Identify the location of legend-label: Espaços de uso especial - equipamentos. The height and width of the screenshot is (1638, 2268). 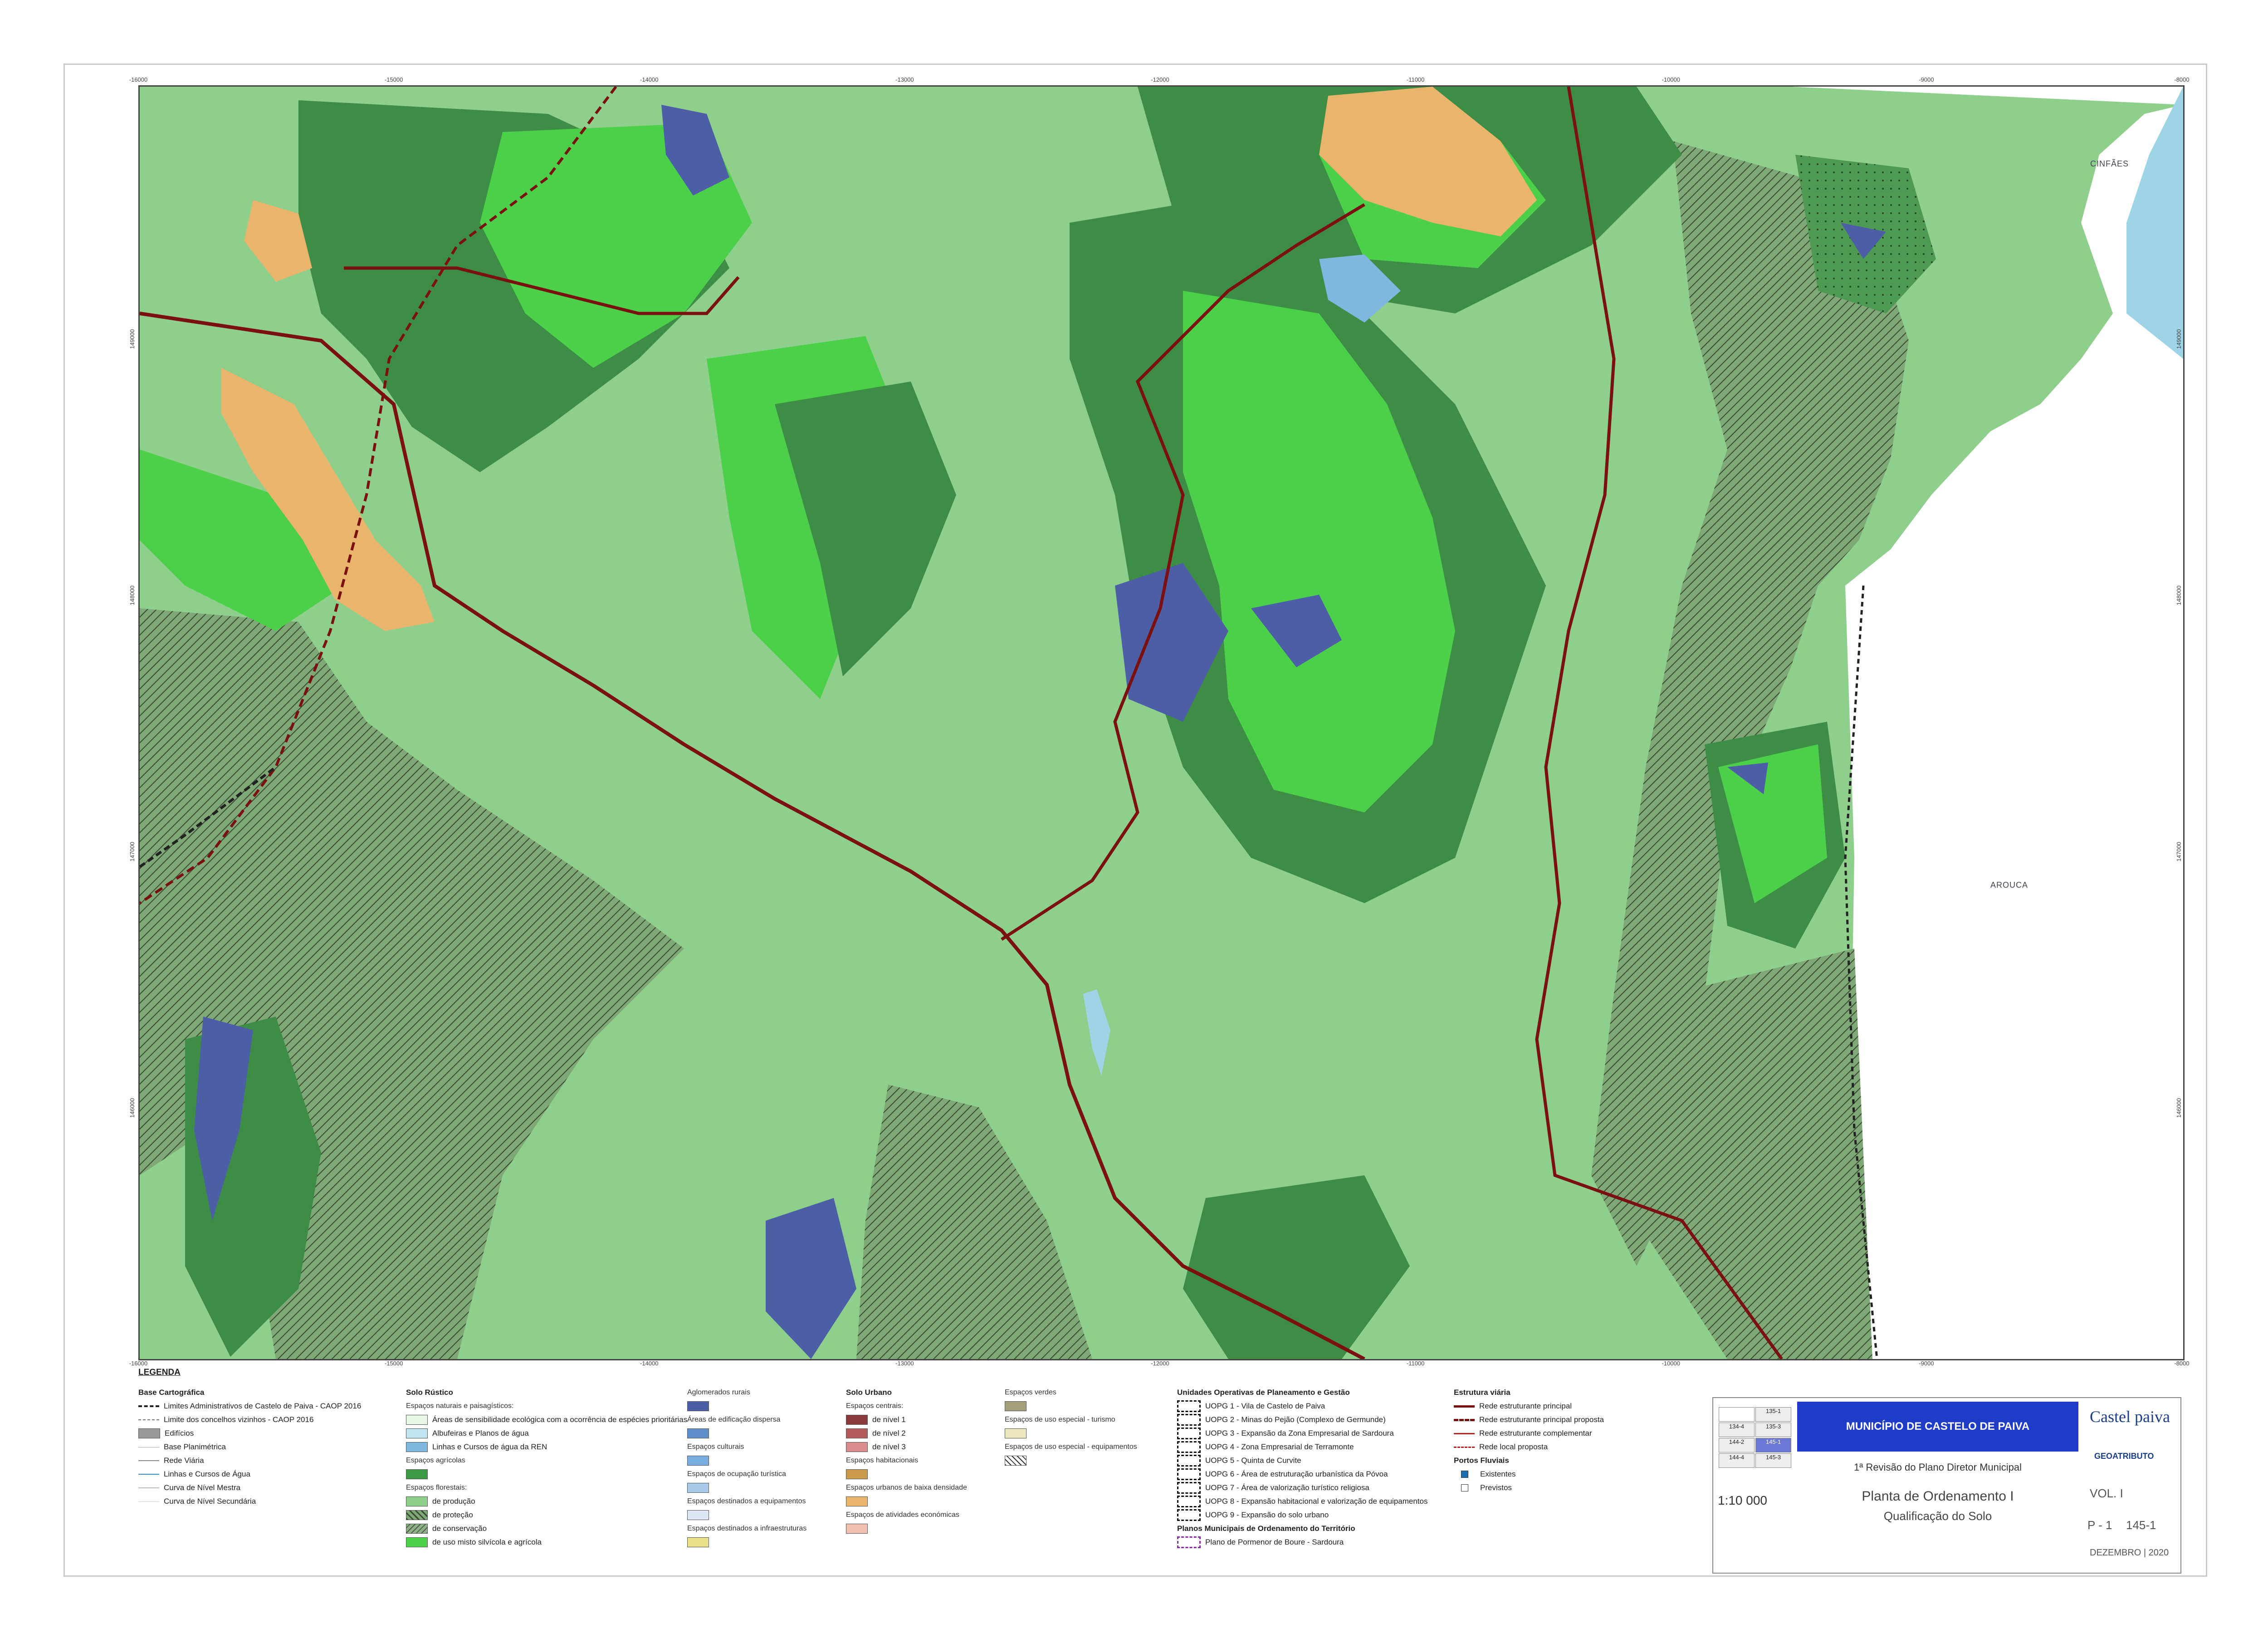
(1071, 1447).